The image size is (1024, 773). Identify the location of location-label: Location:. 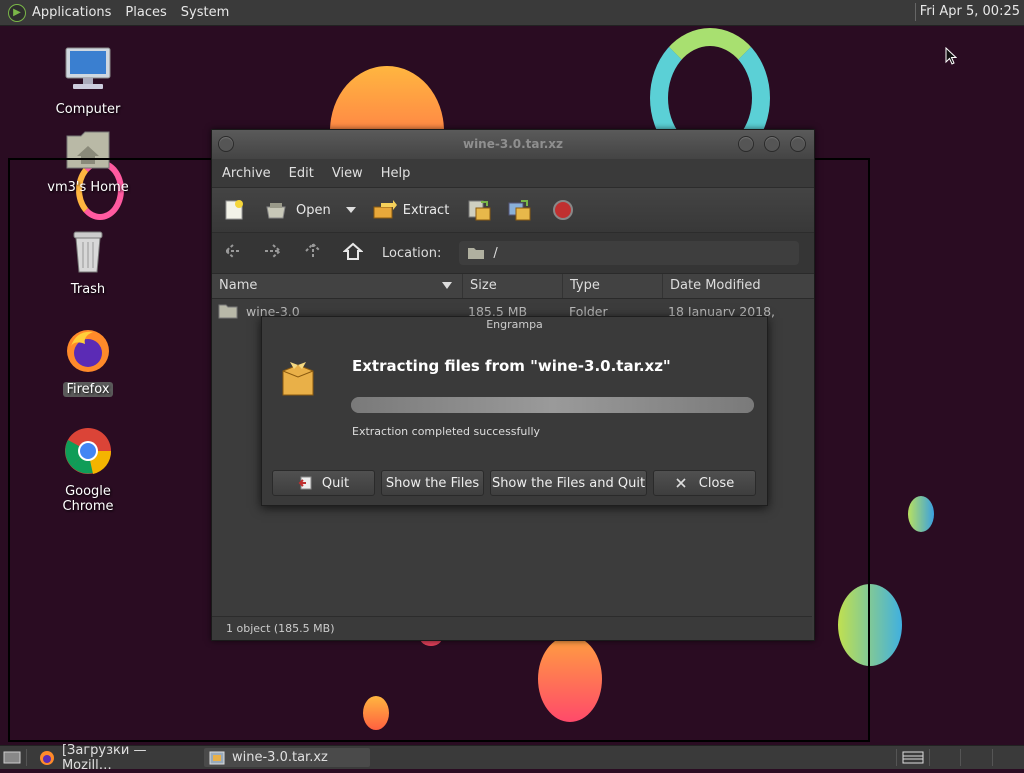
(412, 253).